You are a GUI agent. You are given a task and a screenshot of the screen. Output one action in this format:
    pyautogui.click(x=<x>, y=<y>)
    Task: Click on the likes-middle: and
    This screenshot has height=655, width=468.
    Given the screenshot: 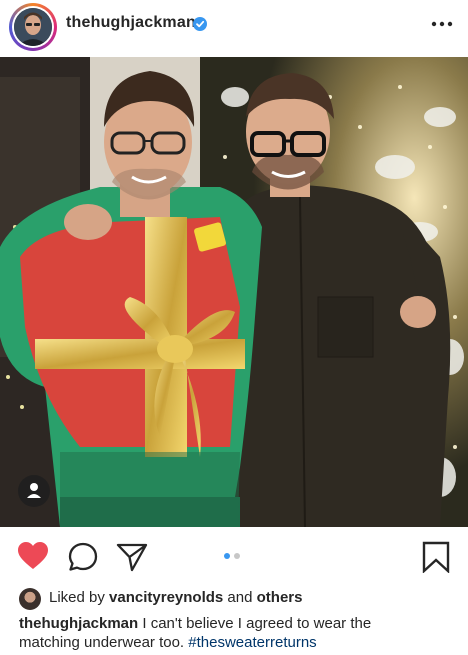 What is the action you would take?
    pyautogui.click(x=240, y=597)
    